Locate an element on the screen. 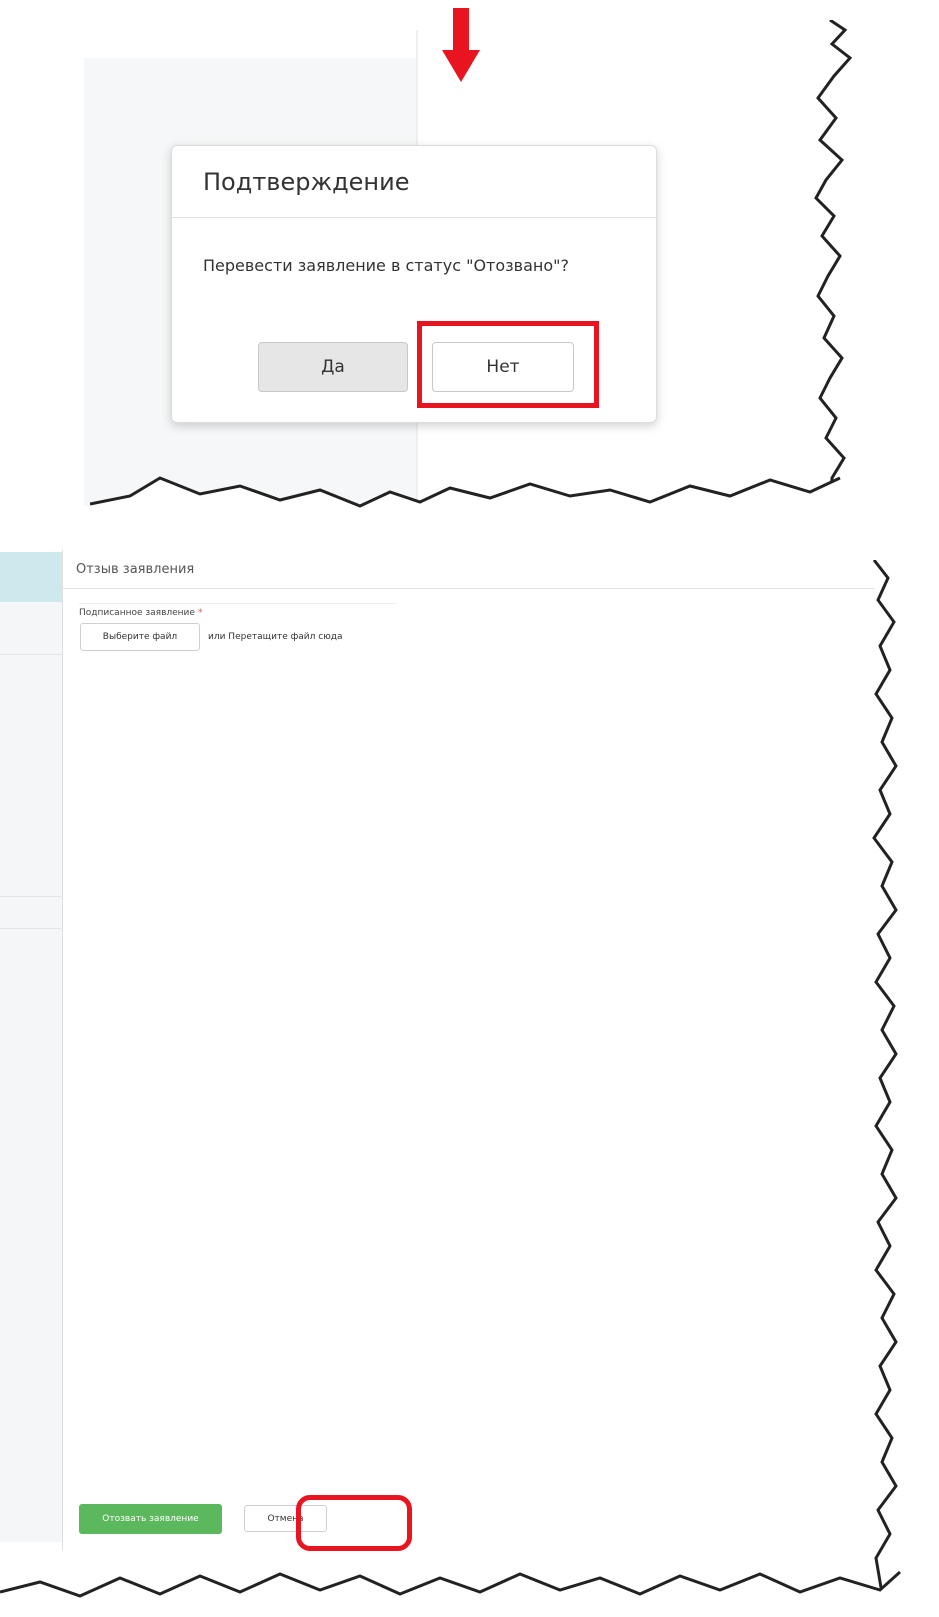  highlight-box-no-button is located at coordinates (508, 364).